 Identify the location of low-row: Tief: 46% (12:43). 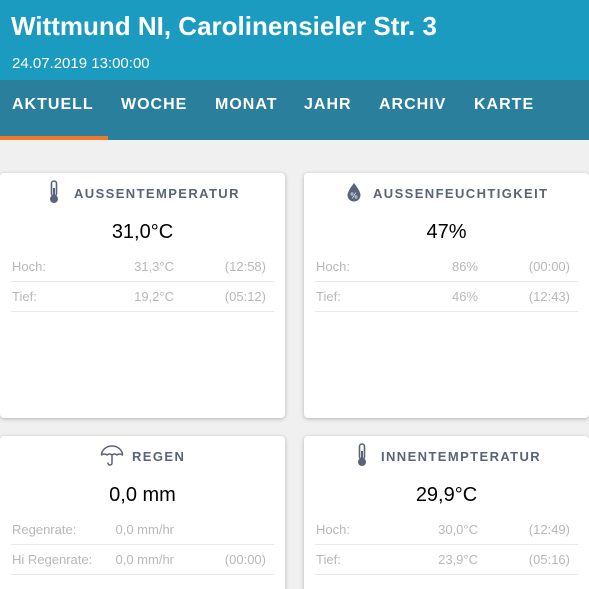
(446, 297).